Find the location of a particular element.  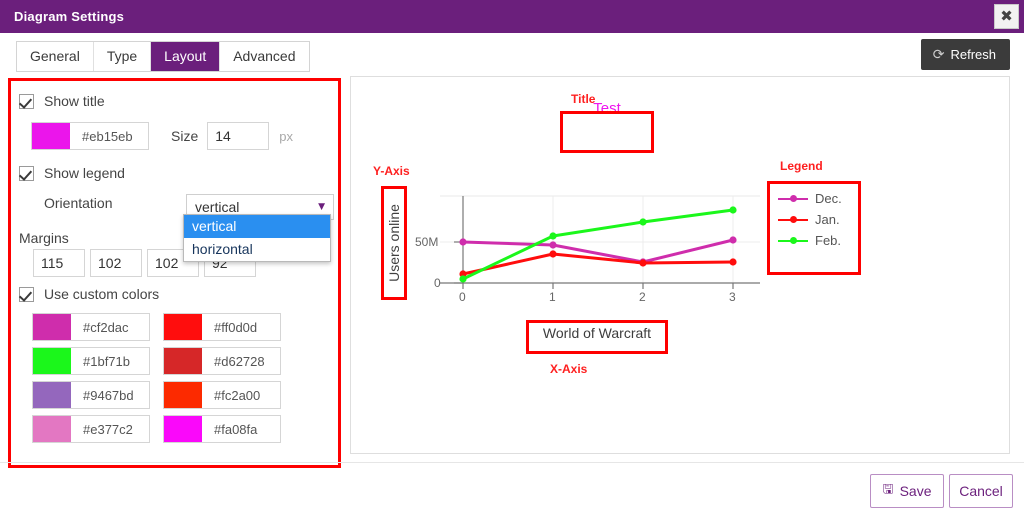

orientation-dropdown-list: vertical horizontal is located at coordinates (257, 238).